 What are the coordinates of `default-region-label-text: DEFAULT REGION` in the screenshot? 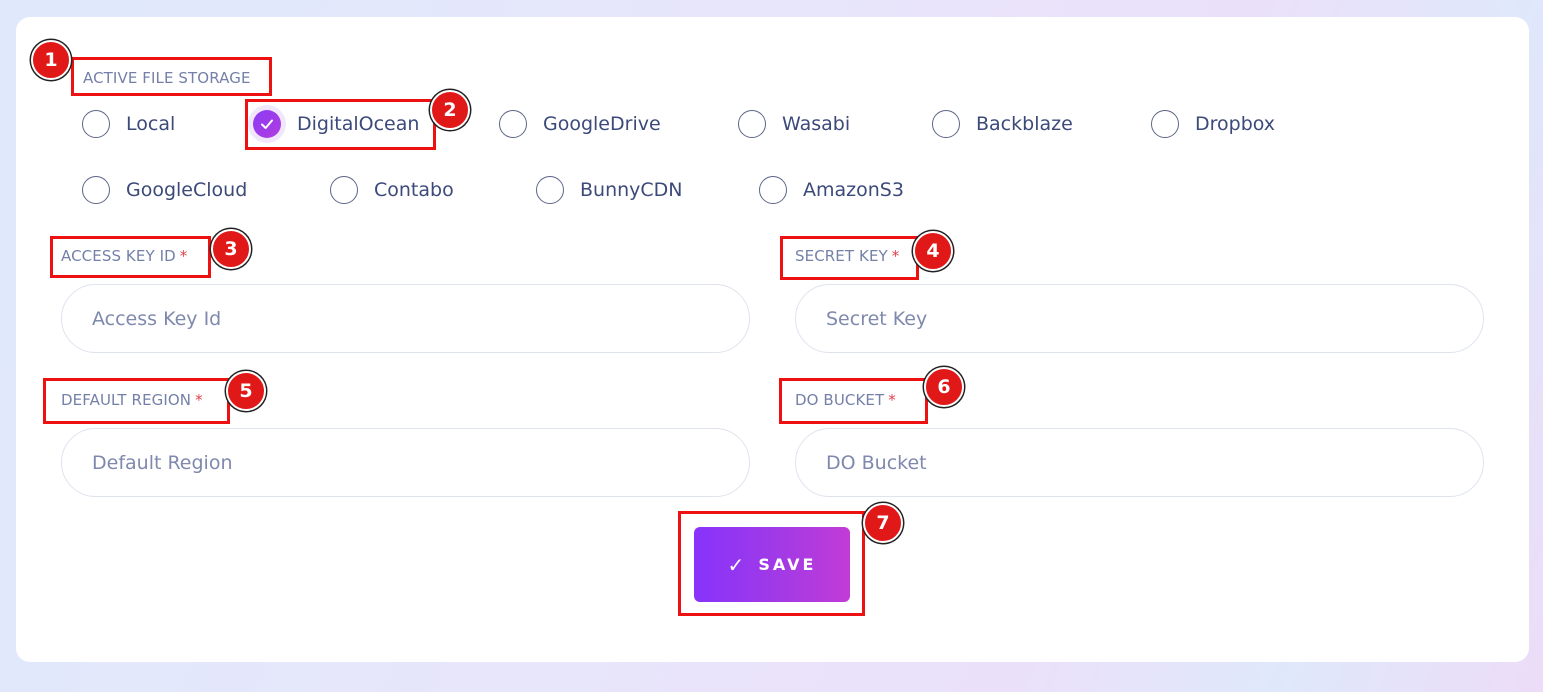 It's located at (126, 400).